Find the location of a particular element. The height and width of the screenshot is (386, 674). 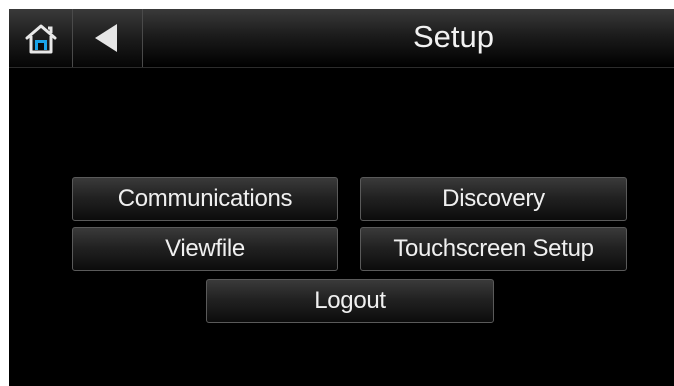

back-button is located at coordinates (108, 38).